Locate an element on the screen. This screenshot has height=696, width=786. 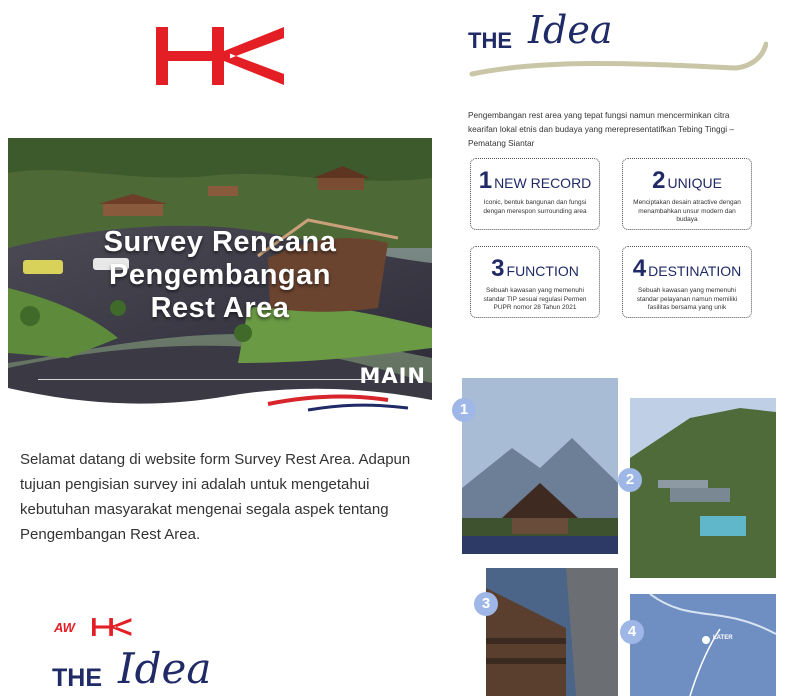
photo-map: LATER is located at coordinates (703, 645).